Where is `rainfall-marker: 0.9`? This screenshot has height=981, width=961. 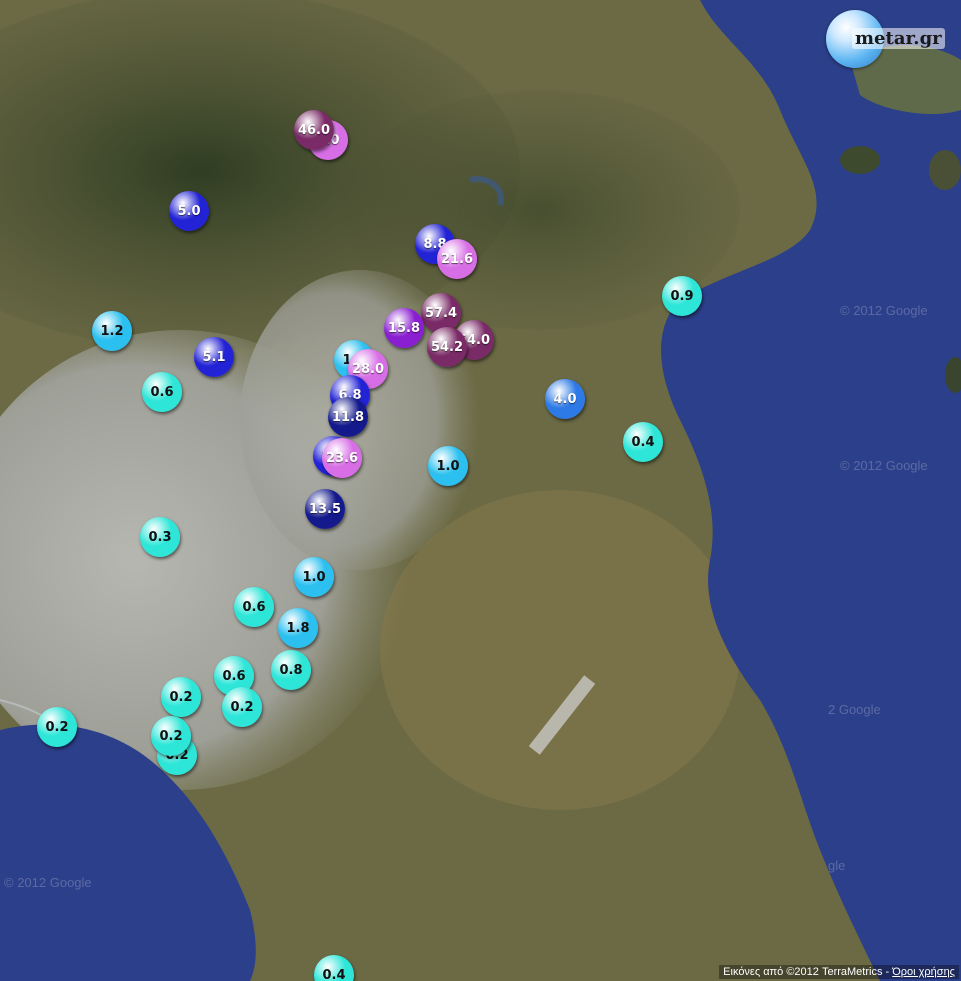 rainfall-marker: 0.9 is located at coordinates (682, 296).